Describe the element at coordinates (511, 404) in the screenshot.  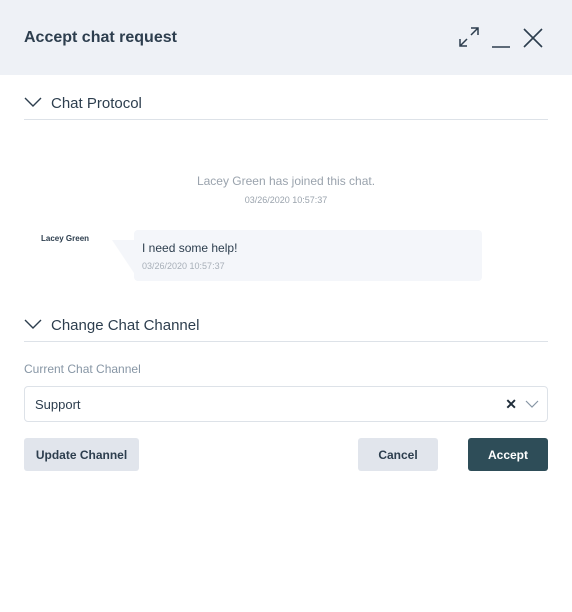
I see `clear-icon: ✕` at that location.